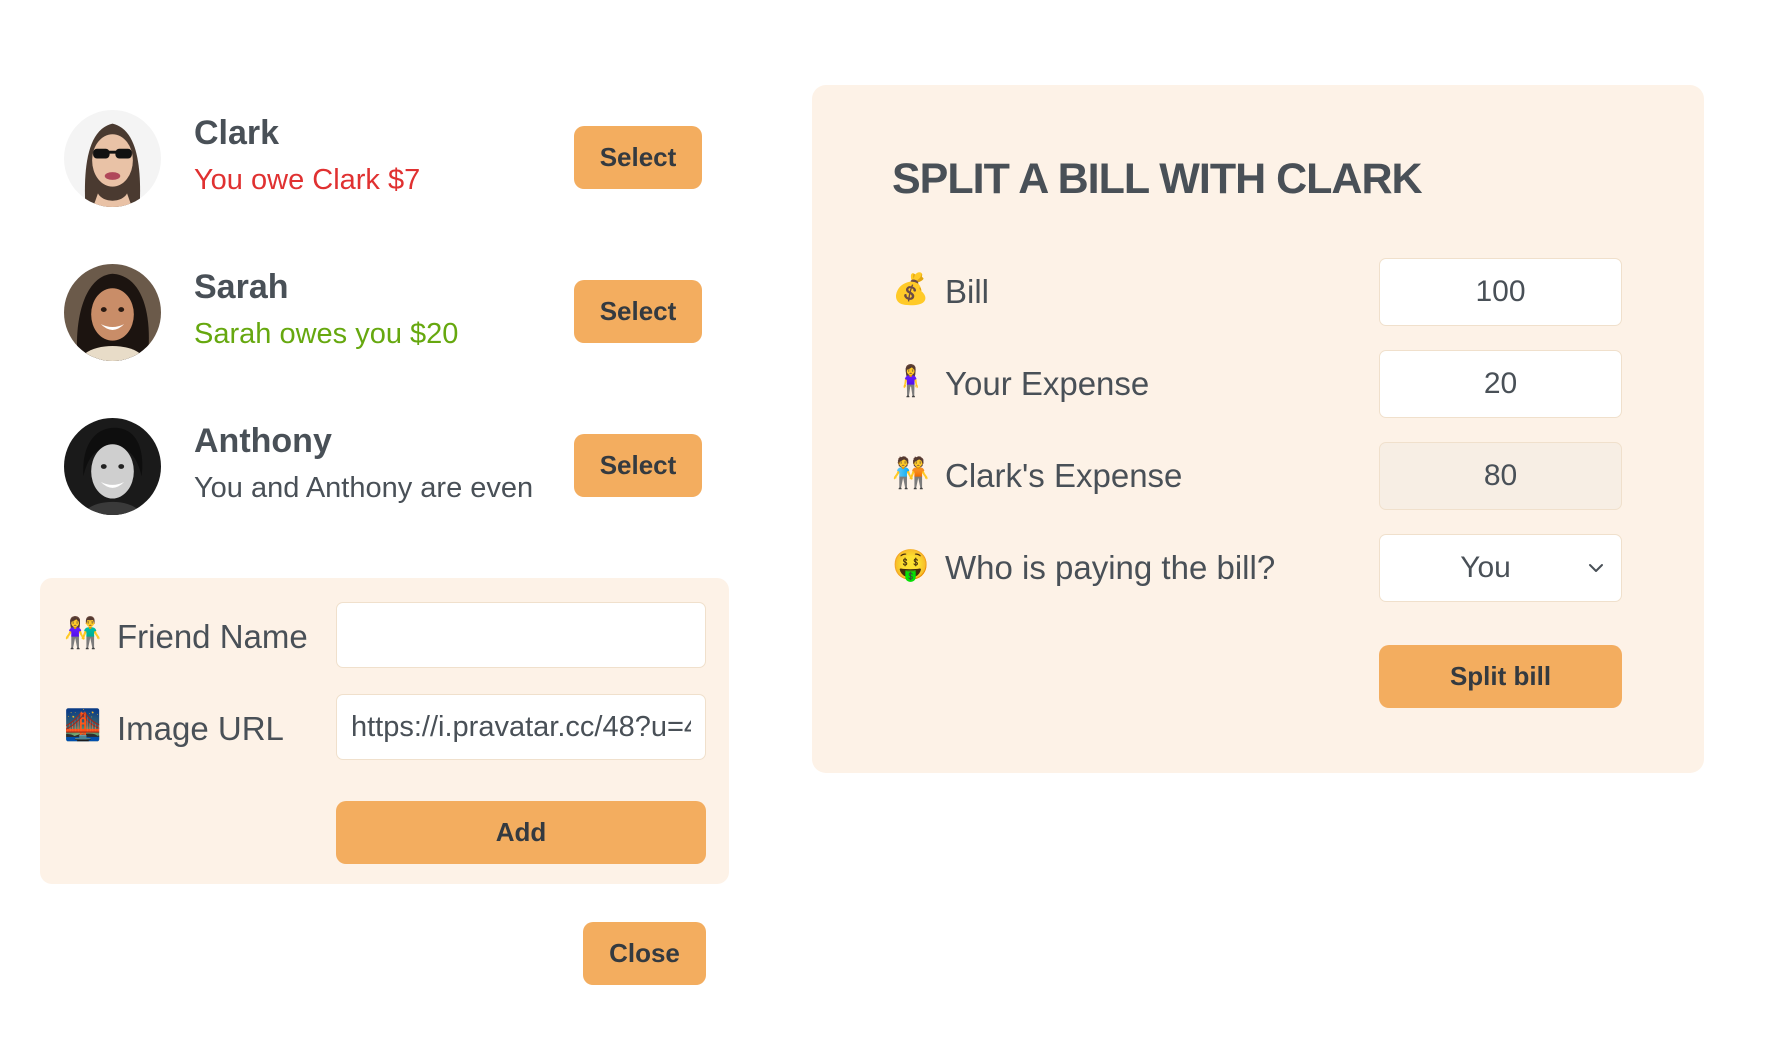 This screenshot has width=1778, height=1064. What do you see at coordinates (521, 635) in the screenshot?
I see `friend-name-input` at bounding box center [521, 635].